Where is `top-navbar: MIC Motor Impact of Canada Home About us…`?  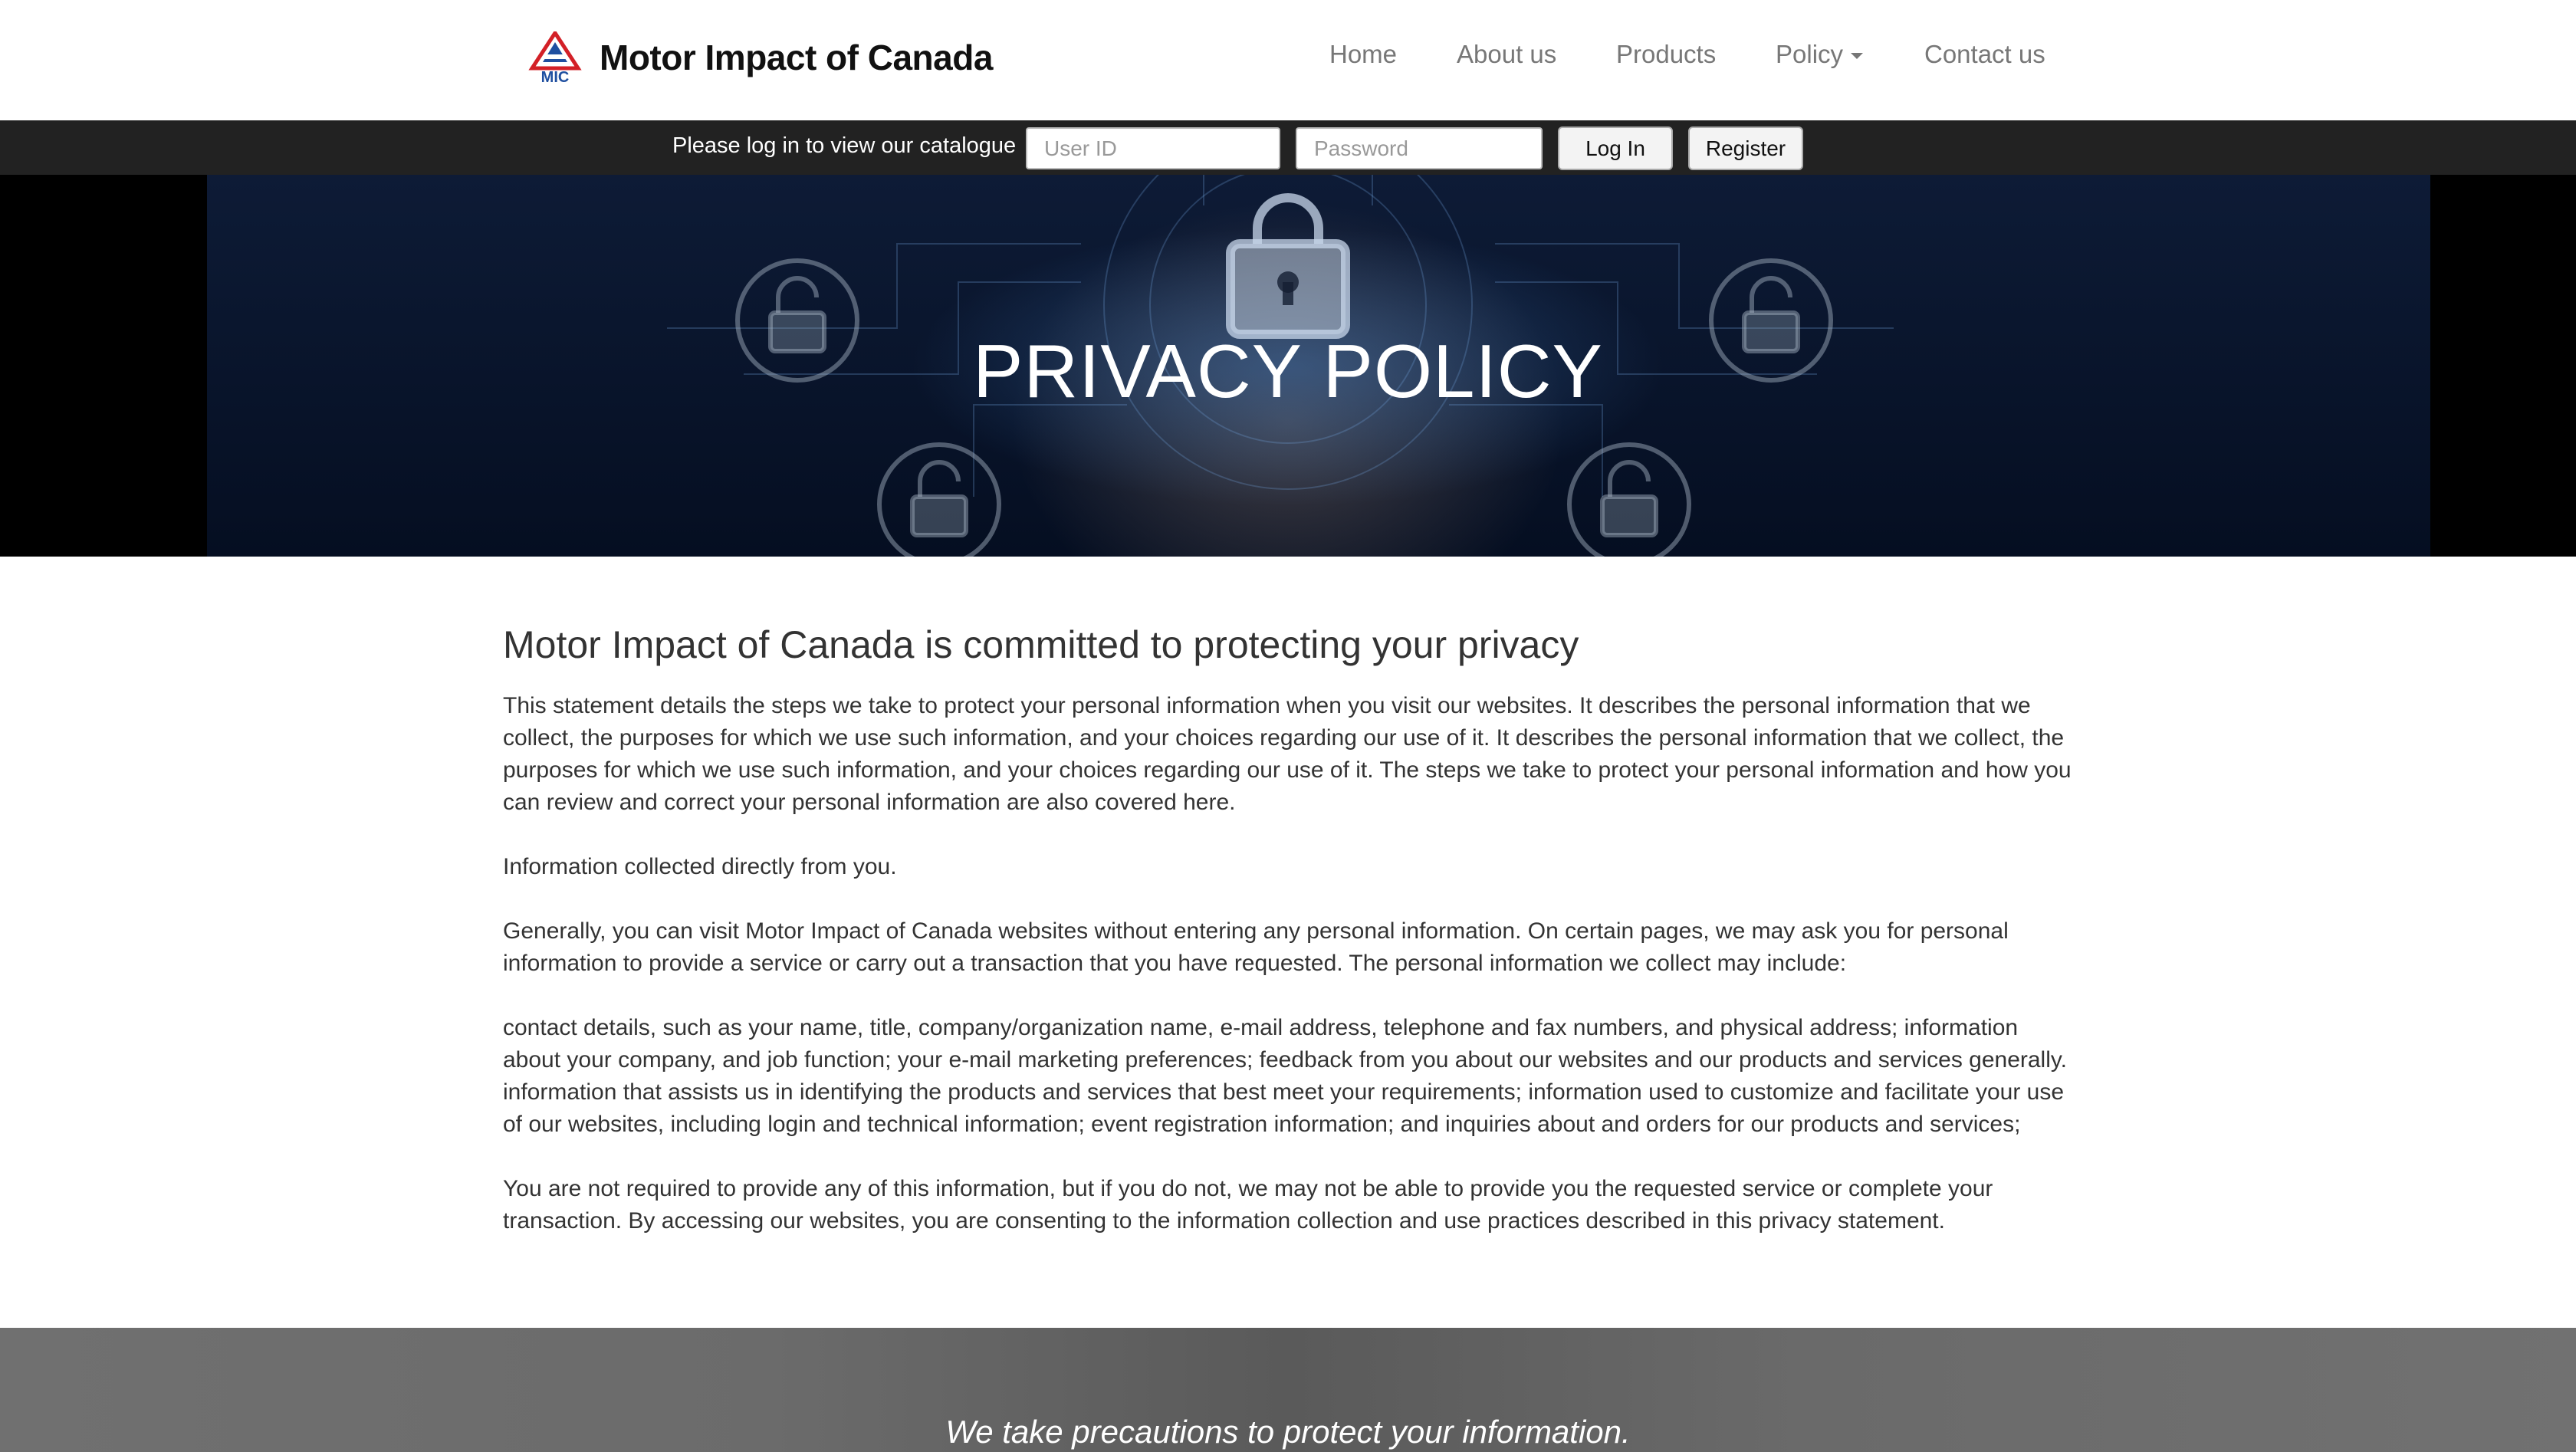 top-navbar: MIC Motor Impact of Canada Home About us… is located at coordinates (1288, 60).